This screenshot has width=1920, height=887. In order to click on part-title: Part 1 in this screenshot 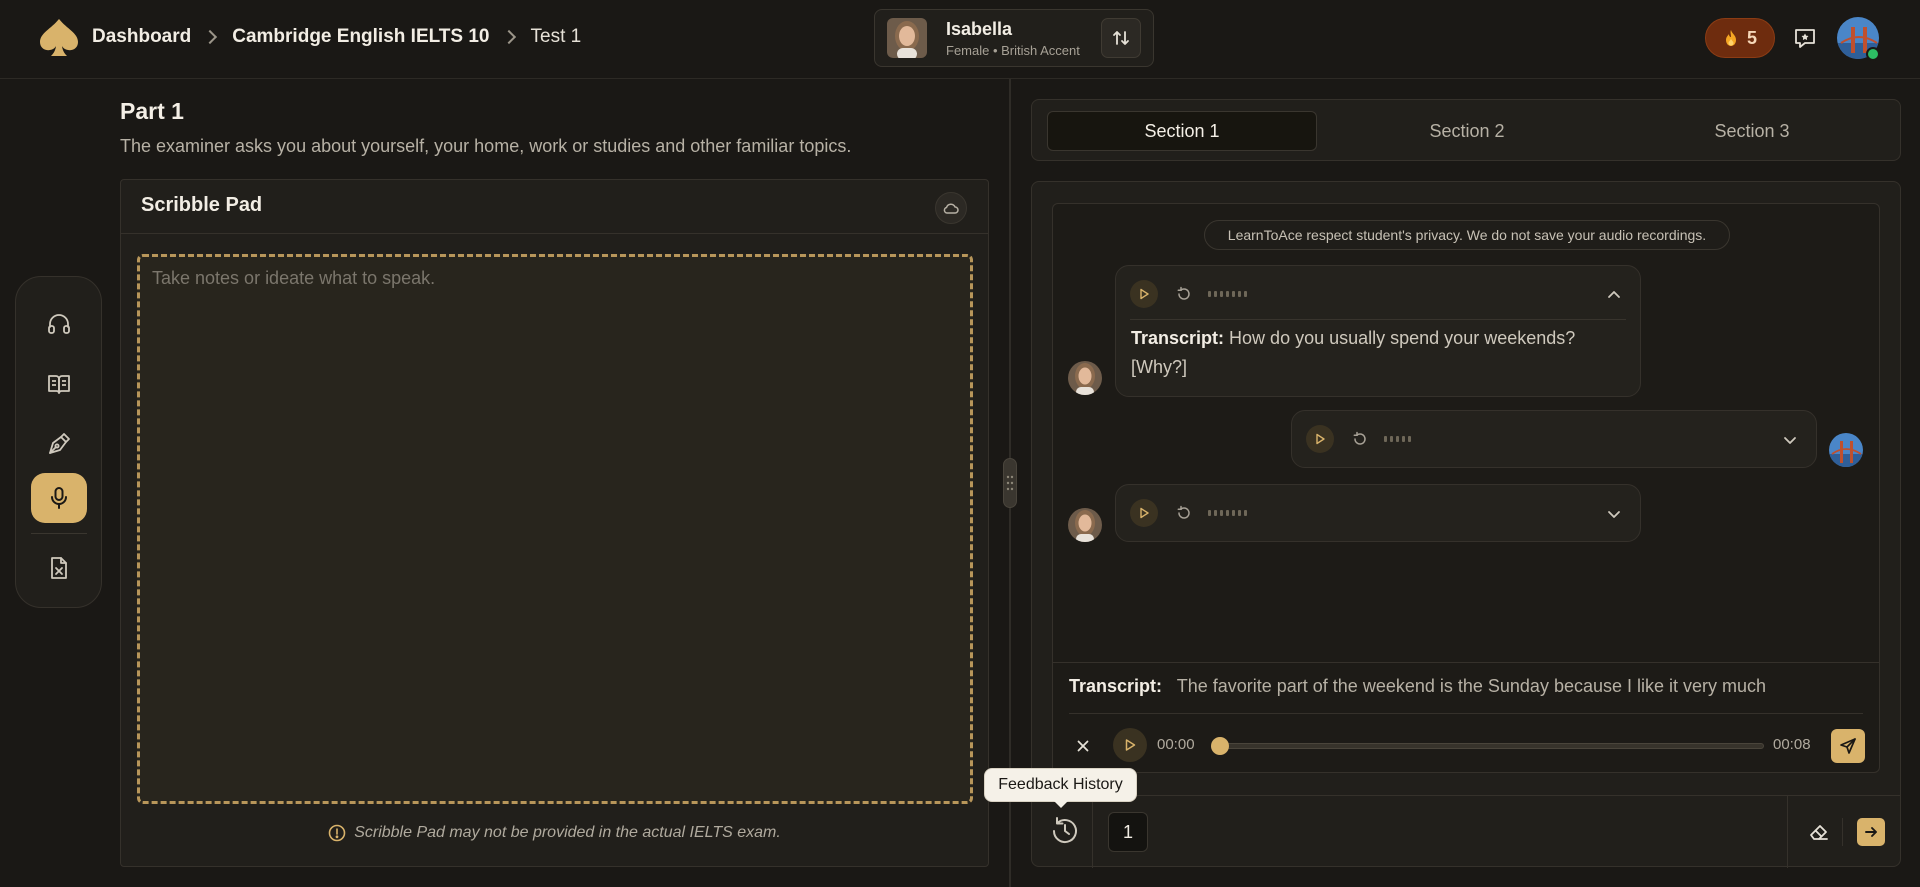, I will do `click(152, 111)`.